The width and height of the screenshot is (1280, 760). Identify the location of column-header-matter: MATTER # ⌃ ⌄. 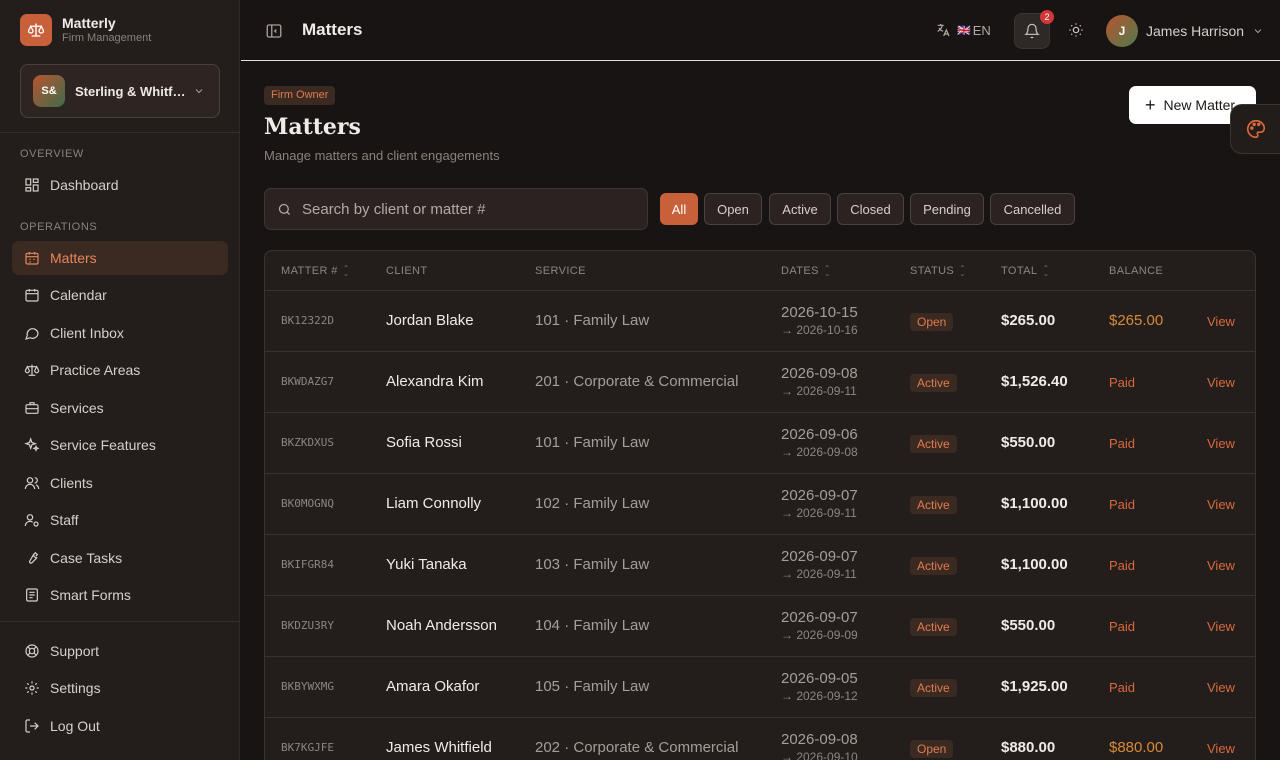
(315, 271).